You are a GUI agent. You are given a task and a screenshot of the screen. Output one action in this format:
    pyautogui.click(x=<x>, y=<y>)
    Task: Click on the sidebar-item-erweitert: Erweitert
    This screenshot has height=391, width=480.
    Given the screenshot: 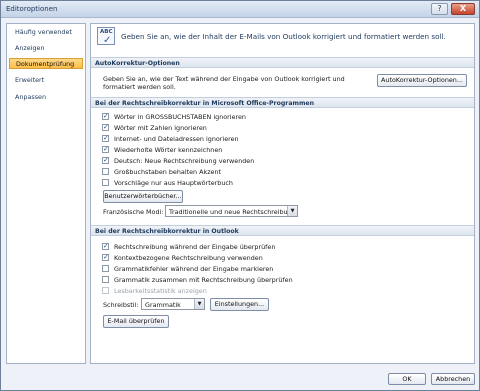 What is the action you would take?
    pyautogui.click(x=46, y=80)
    